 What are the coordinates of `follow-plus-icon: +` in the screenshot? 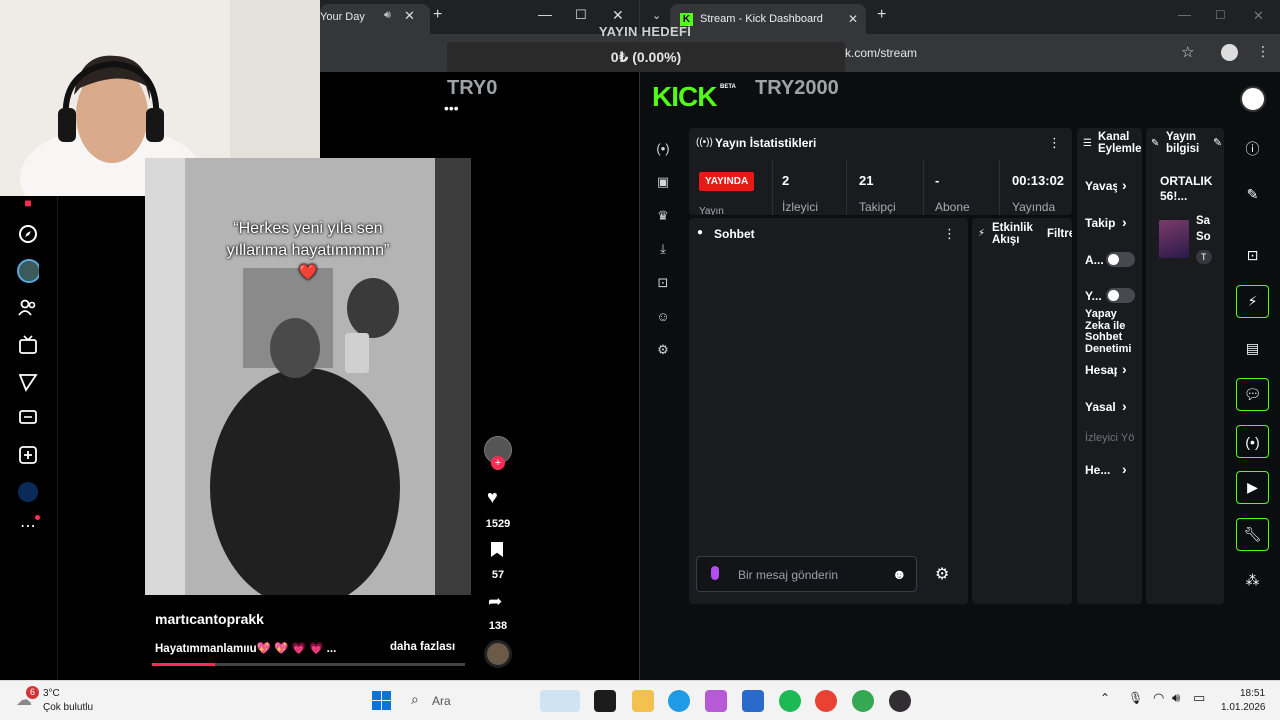 It's located at (498, 463).